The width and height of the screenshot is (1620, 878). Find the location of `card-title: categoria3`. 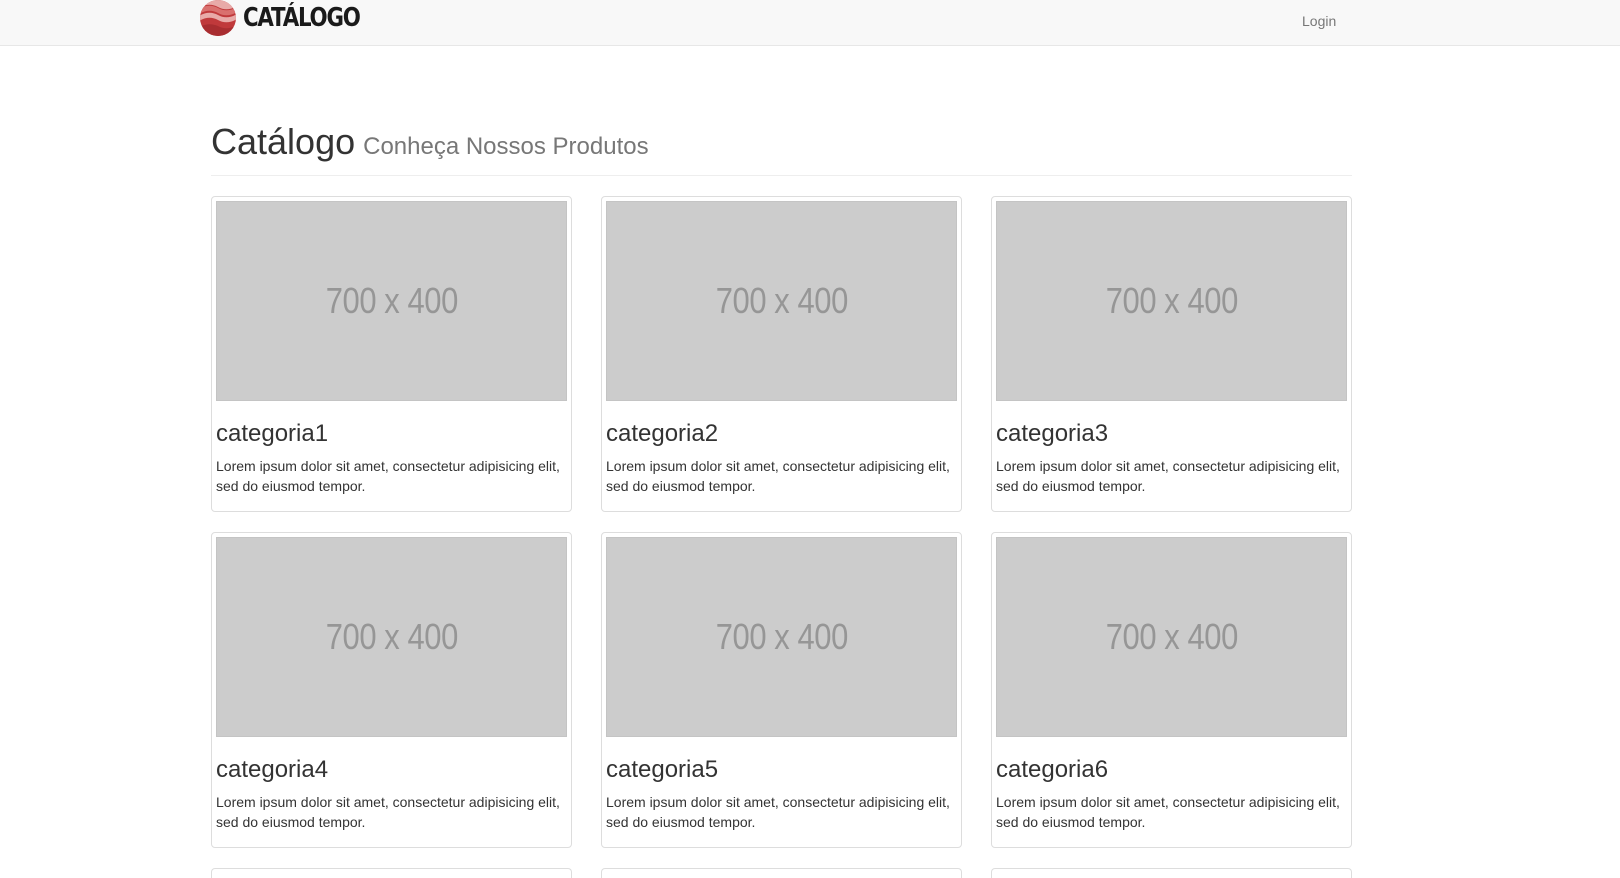

card-title: categoria3 is located at coordinates (1052, 433).